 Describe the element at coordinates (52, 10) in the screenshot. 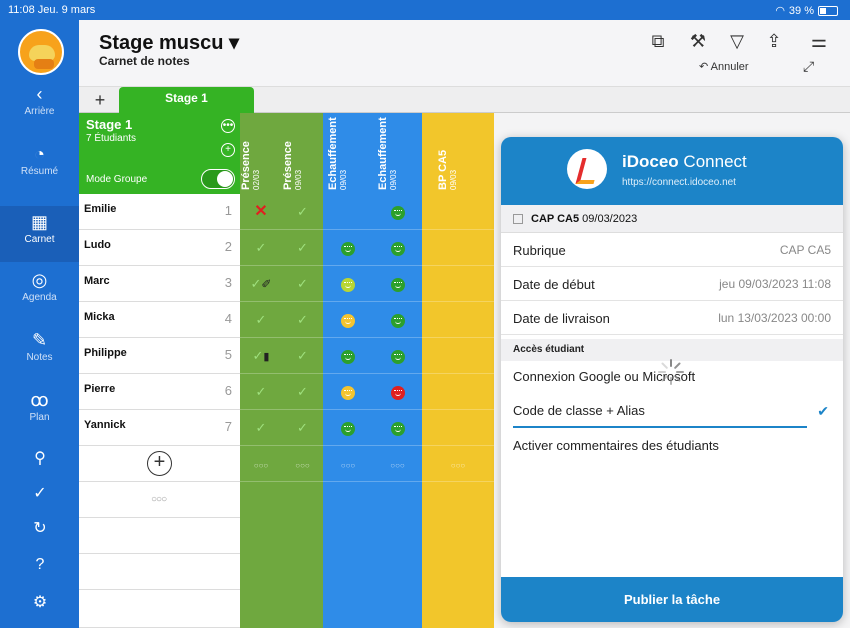

I see `status-time: 11:08 Jeu. 9 mars` at that location.